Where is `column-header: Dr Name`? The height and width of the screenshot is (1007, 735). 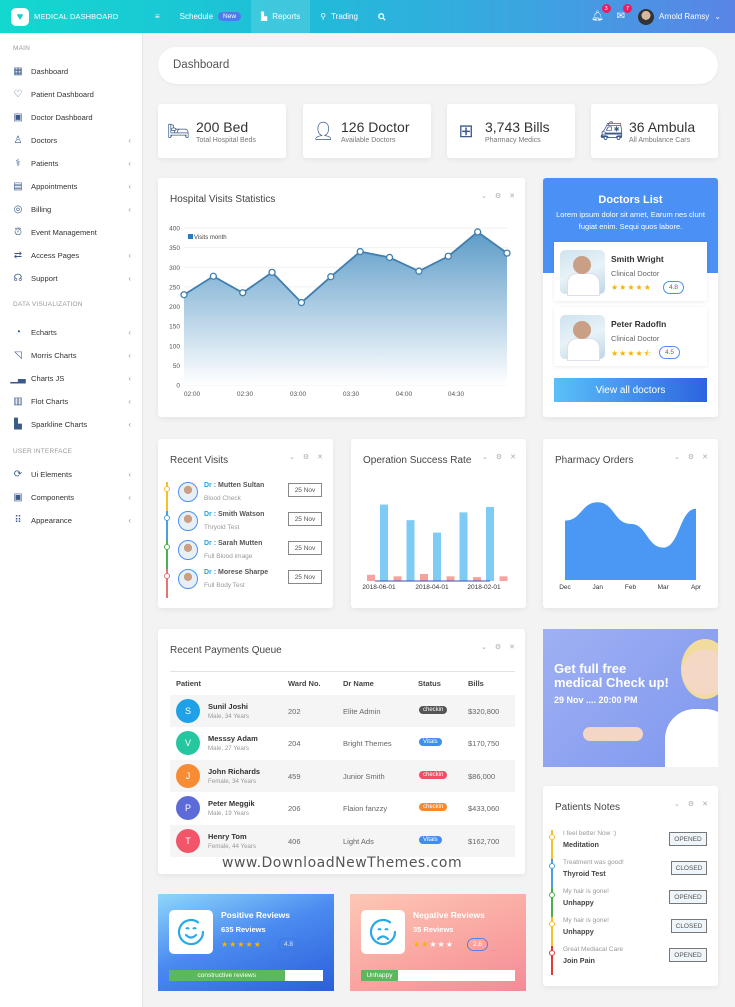 column-header: Dr Name is located at coordinates (358, 683).